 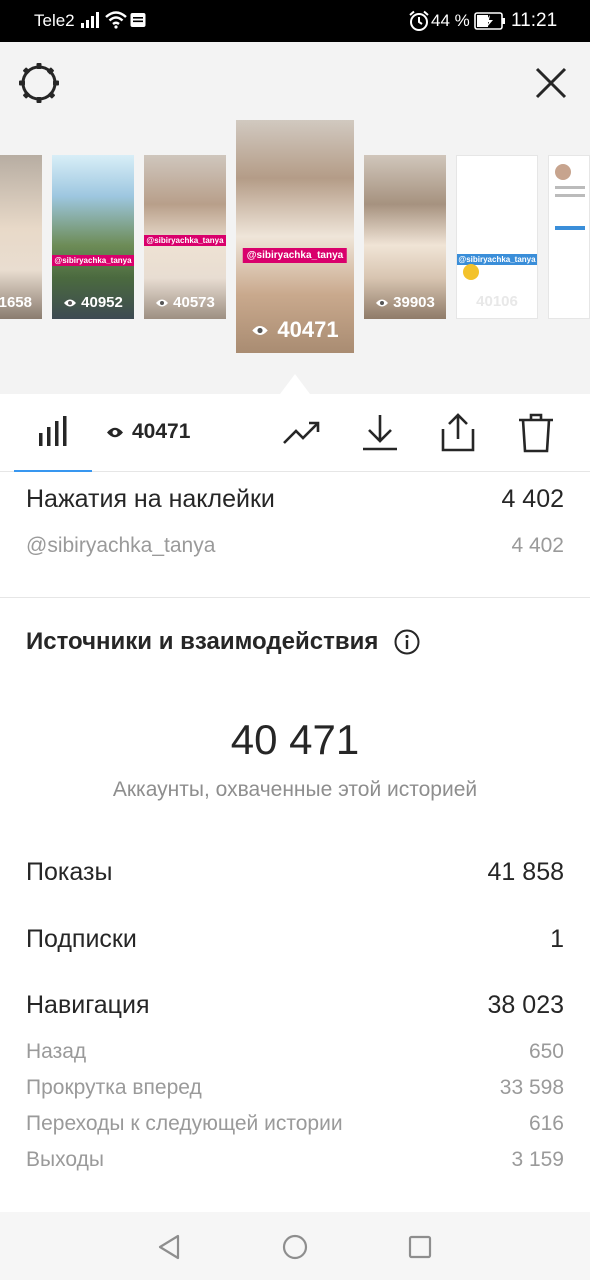 I want to click on section-title: Источники и взаимодействия, so click(x=223, y=642).